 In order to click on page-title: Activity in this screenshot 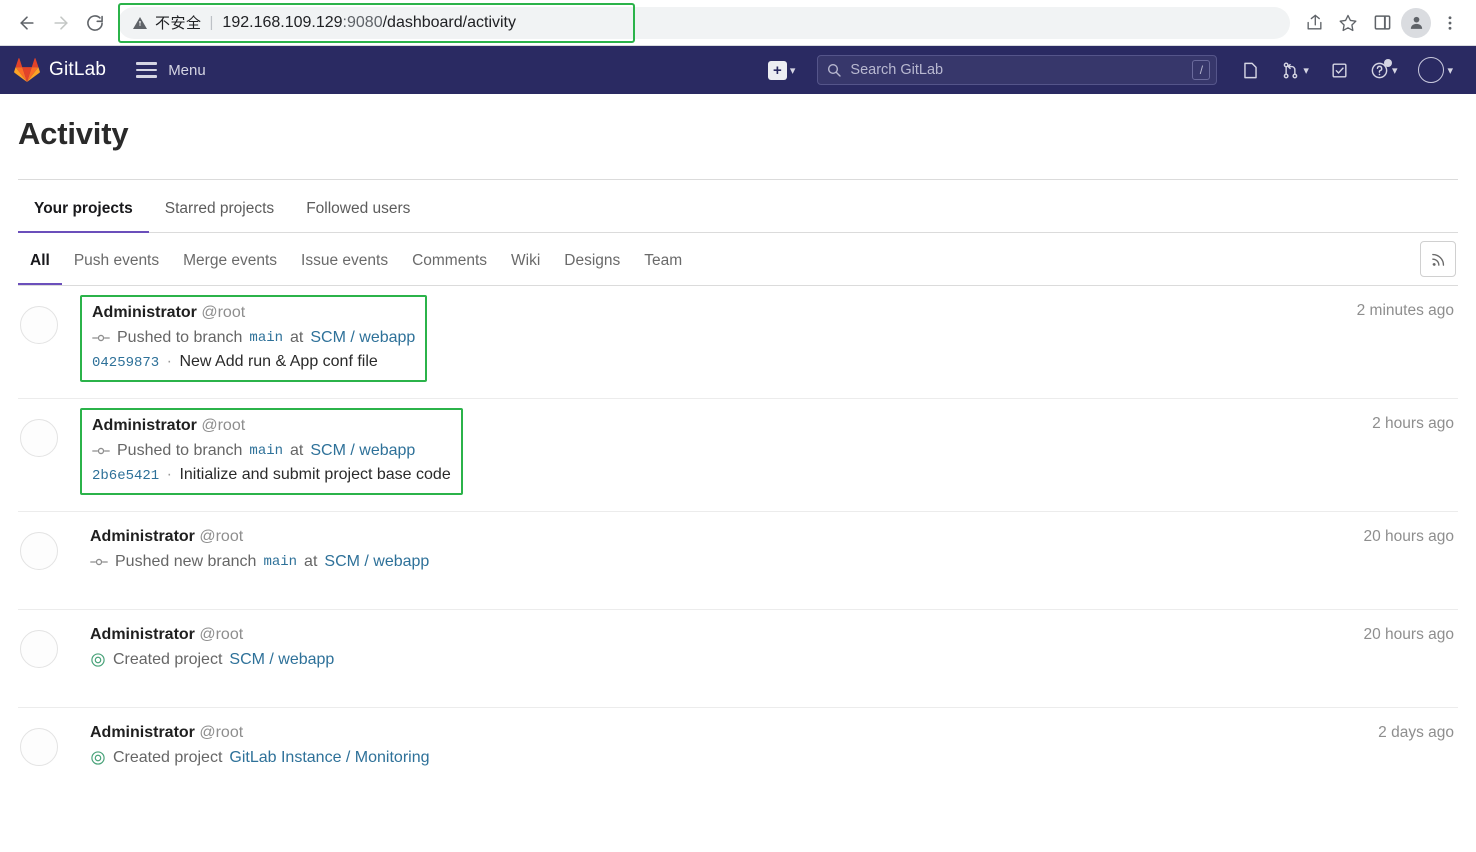, I will do `click(73, 133)`.